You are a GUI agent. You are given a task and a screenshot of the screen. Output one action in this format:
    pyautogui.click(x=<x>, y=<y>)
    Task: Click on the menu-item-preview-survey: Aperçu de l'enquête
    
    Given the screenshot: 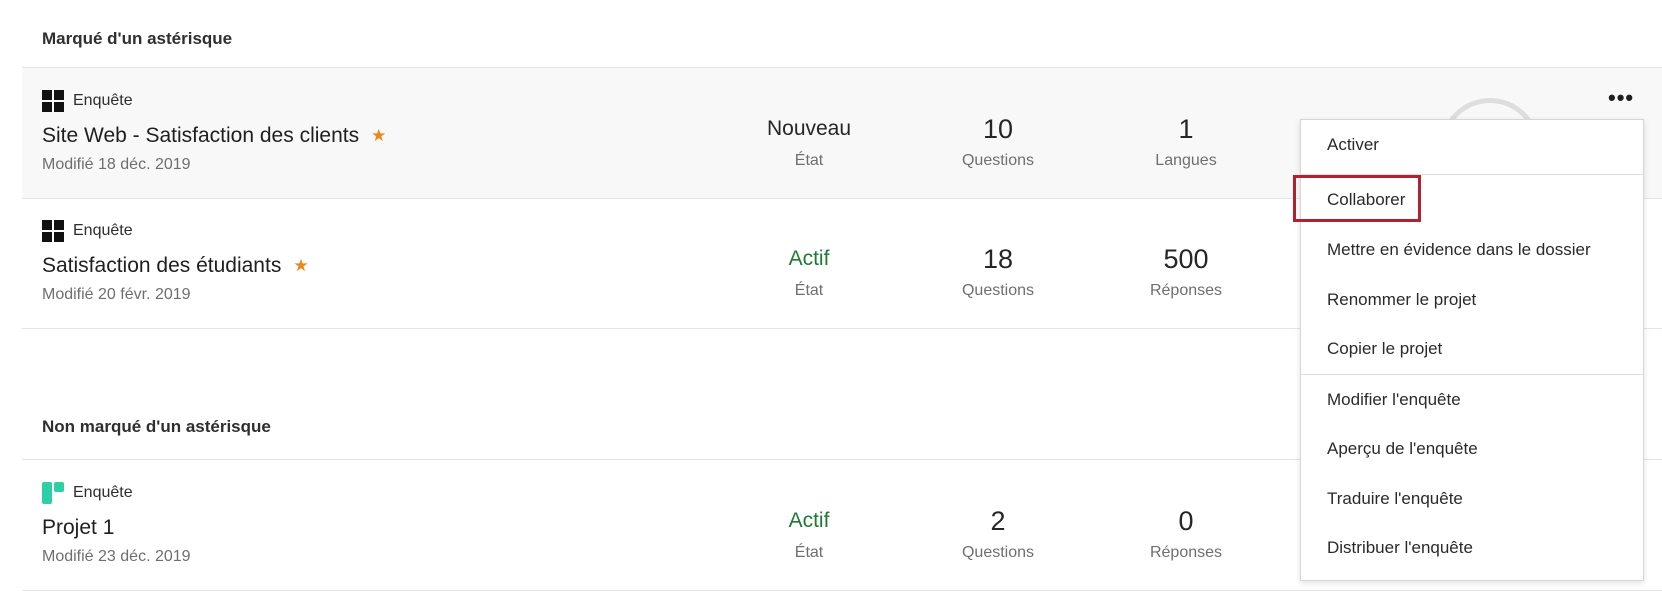 What is the action you would take?
    pyautogui.click(x=1472, y=448)
    